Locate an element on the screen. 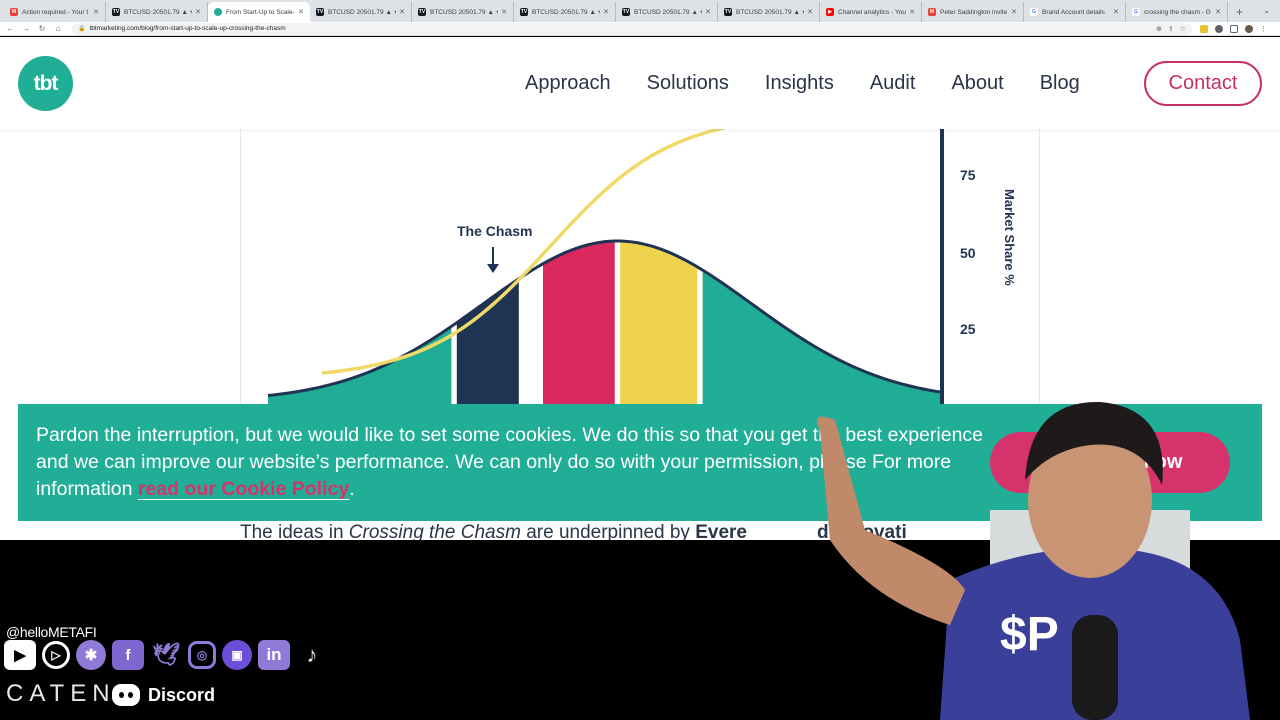 Image resolution: width=1280 pixels, height=720 pixels. logo-text: tbt is located at coordinates (46, 83).